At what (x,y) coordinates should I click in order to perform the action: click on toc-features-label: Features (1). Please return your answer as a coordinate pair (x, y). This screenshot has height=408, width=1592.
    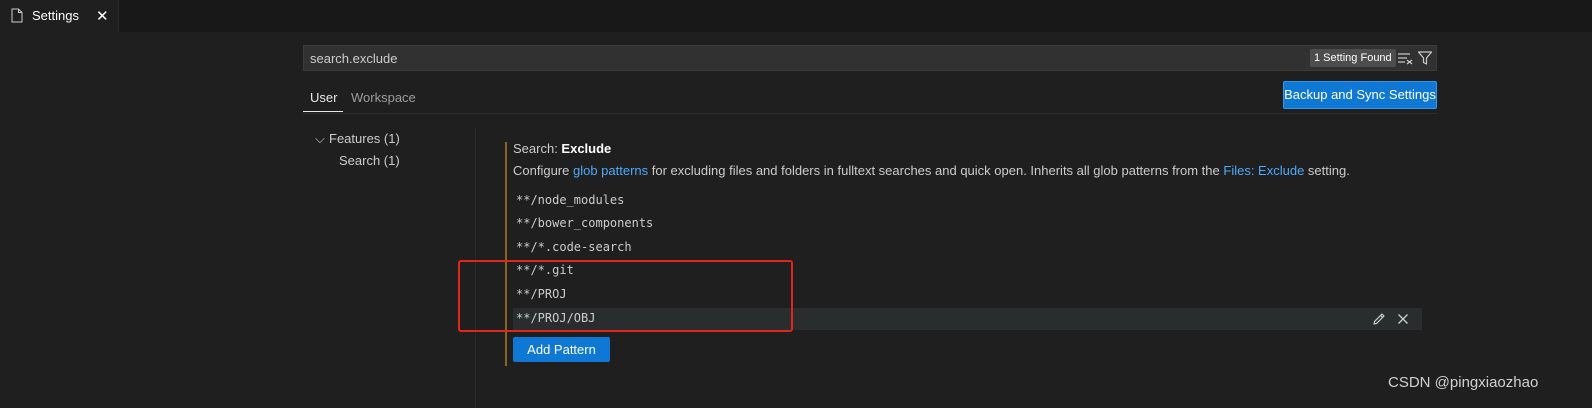
    Looking at the image, I should click on (364, 138).